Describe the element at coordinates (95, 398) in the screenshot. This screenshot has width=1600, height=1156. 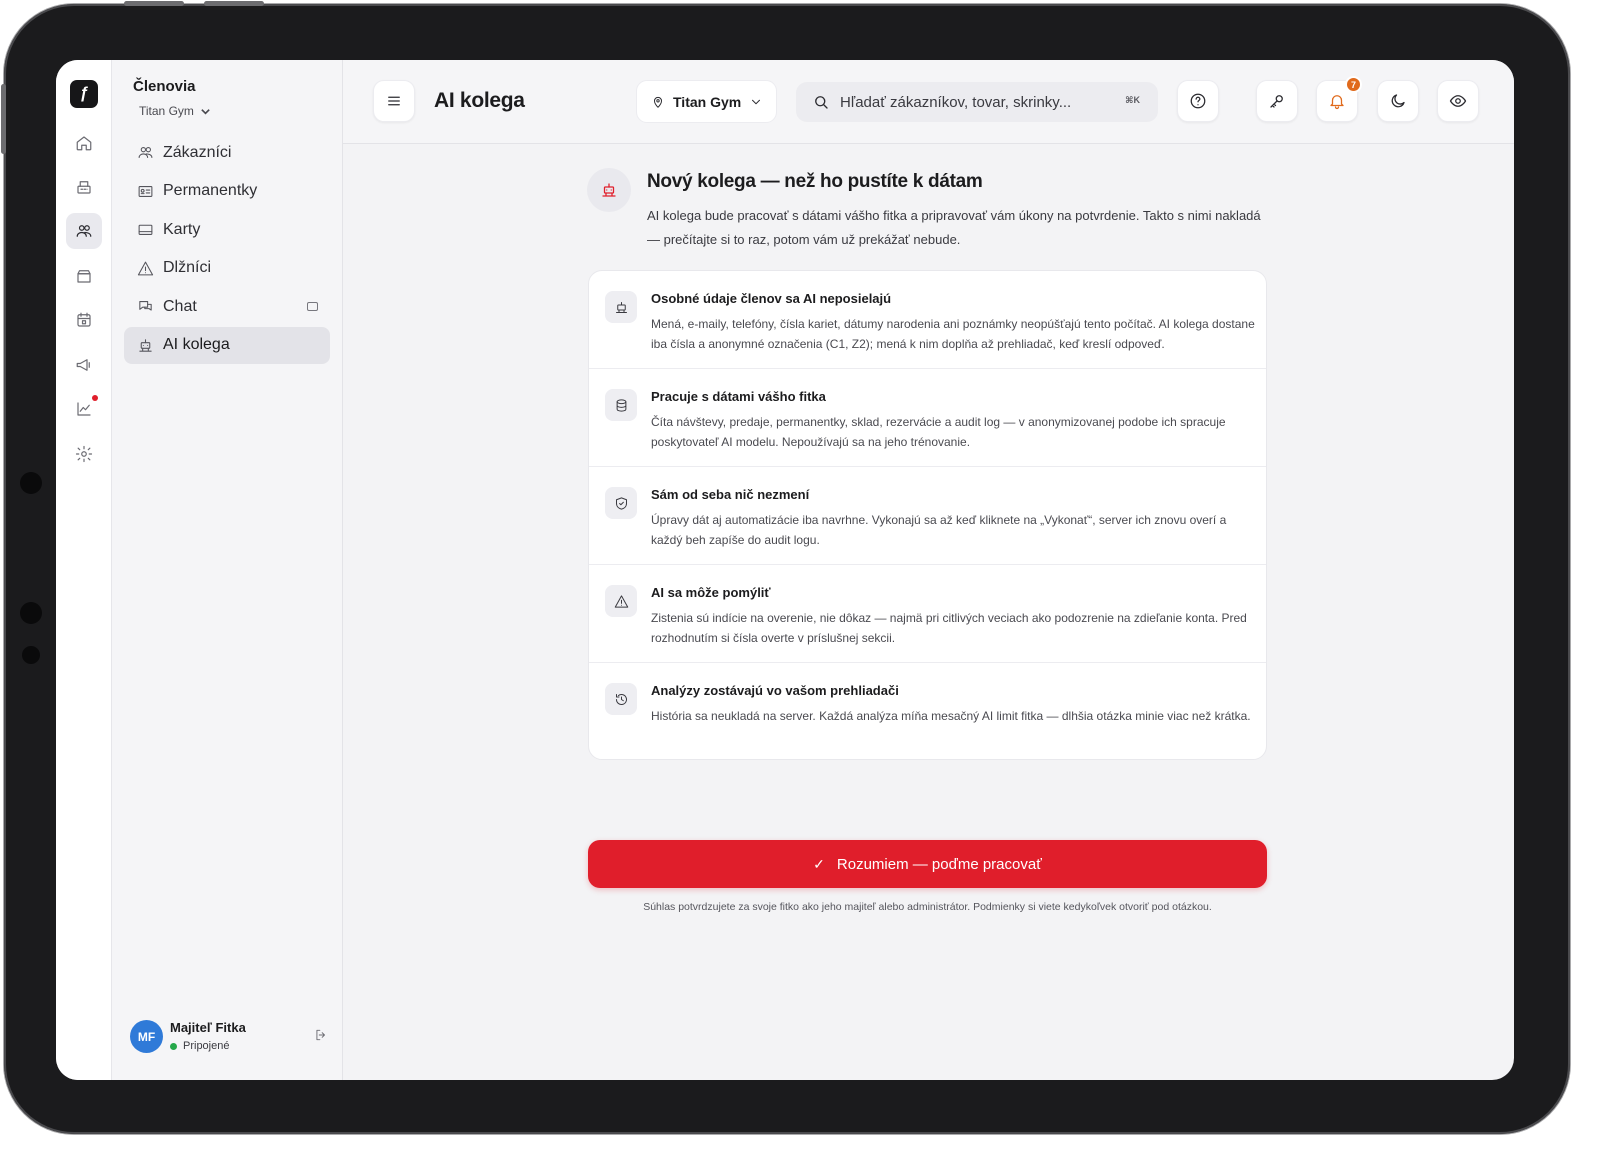
I see `alert-dot` at that location.